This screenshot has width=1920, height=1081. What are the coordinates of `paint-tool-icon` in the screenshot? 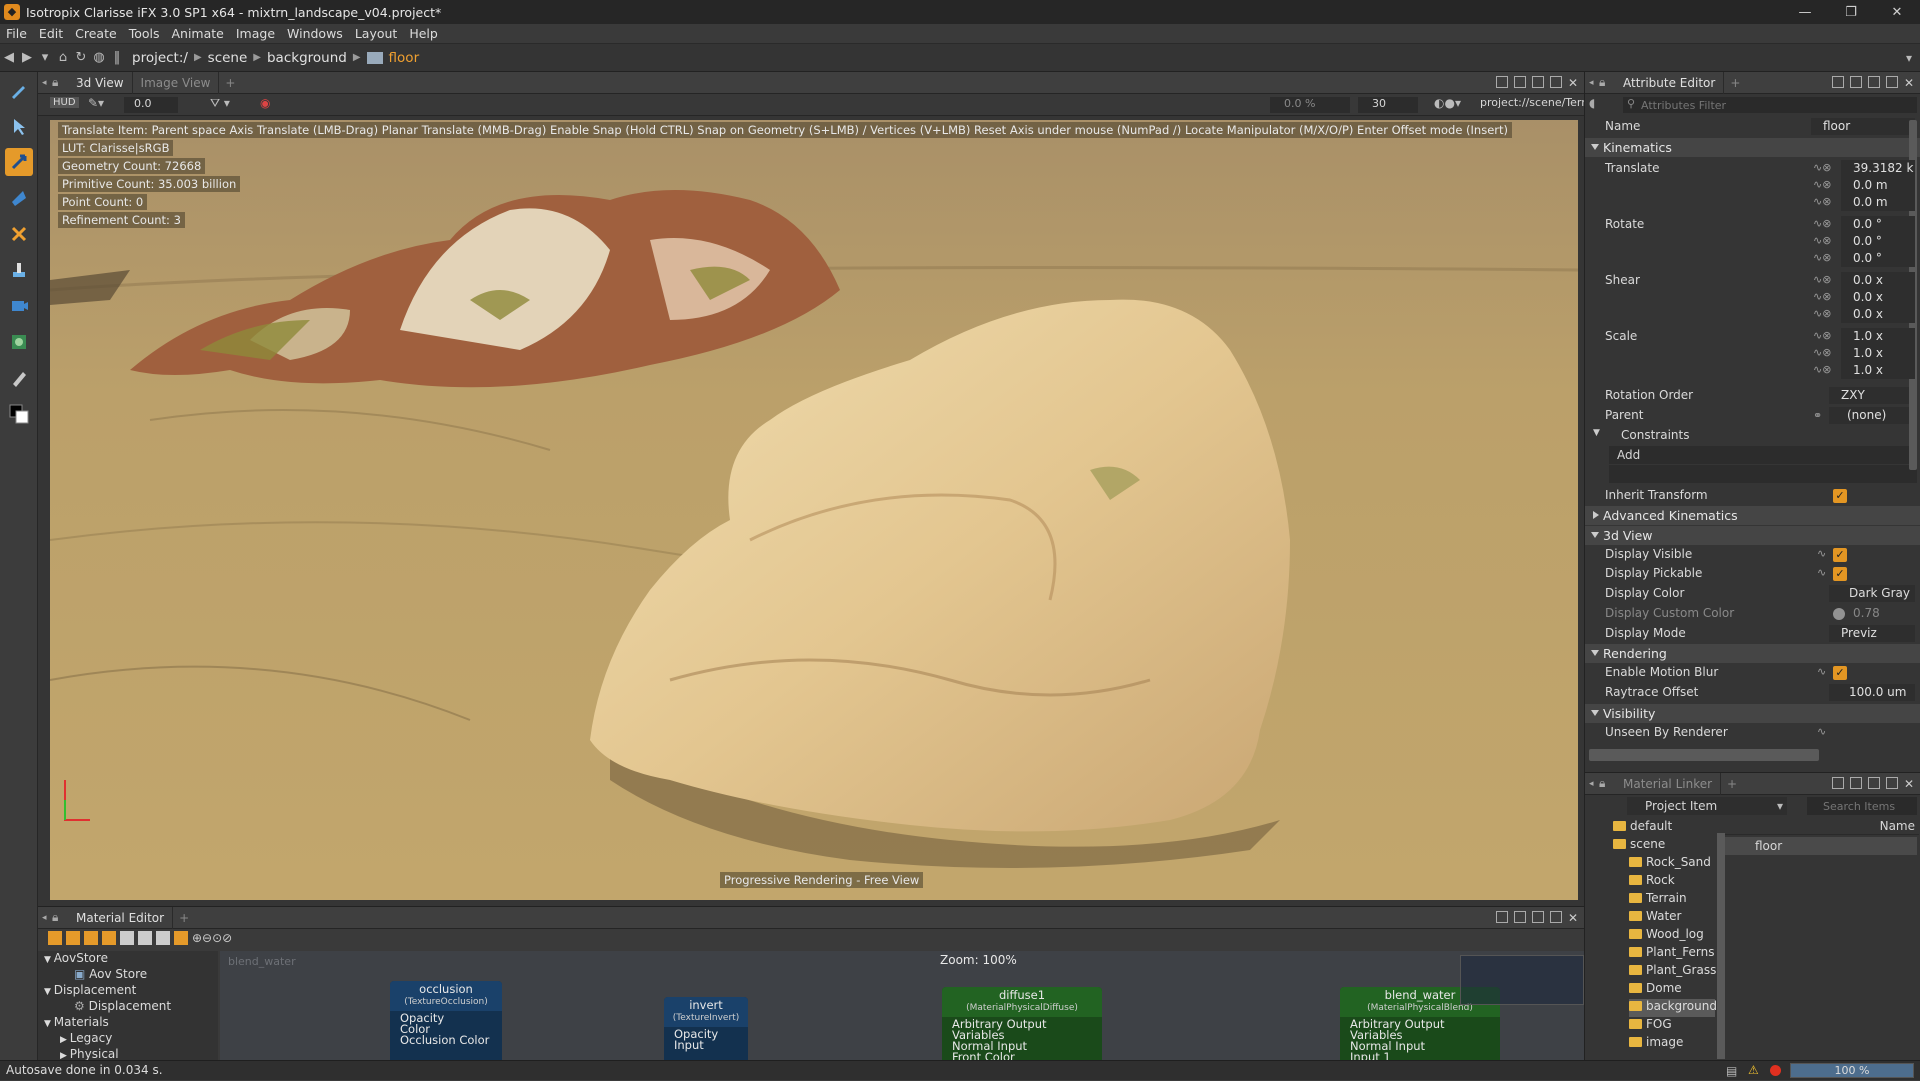 It's located at (19, 378).